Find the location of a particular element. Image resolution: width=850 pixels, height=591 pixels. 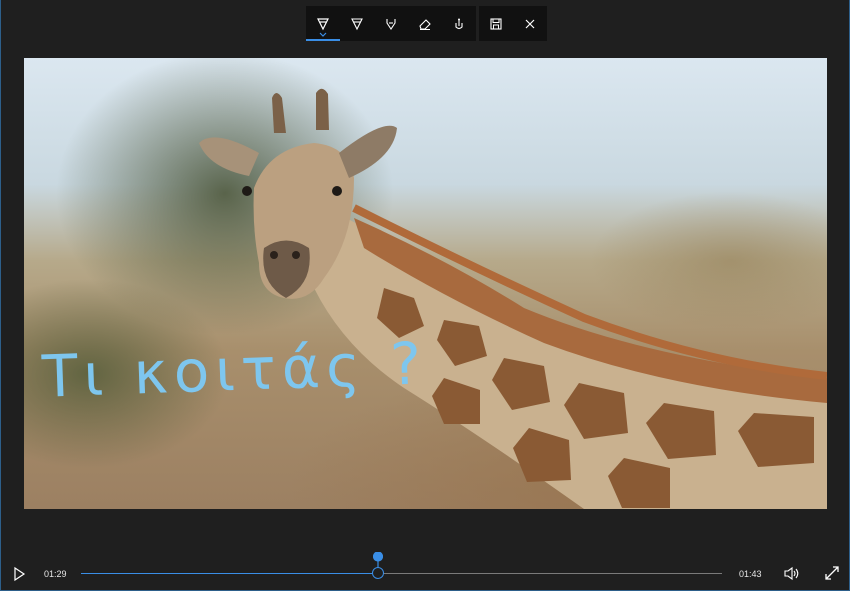

pencil-button is located at coordinates (357, 23).